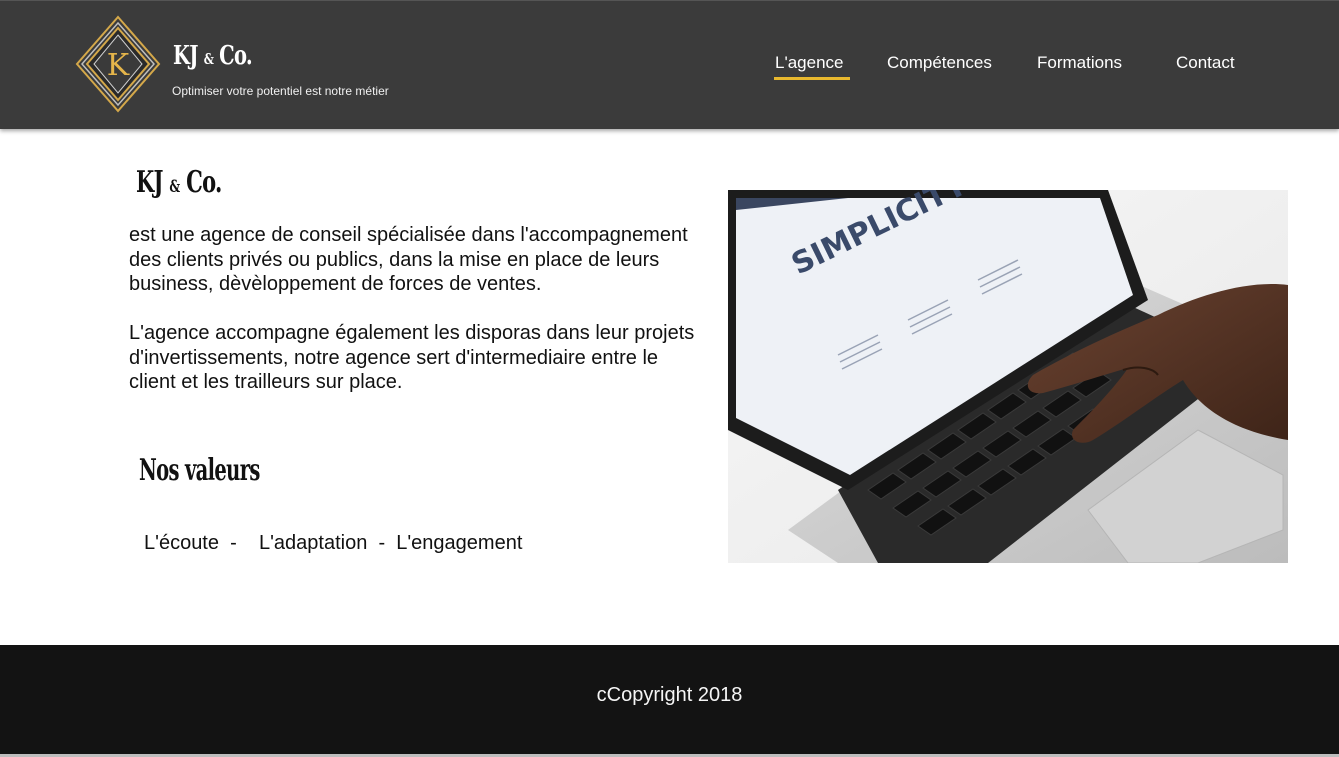  What do you see at coordinates (939, 63) in the screenshot?
I see `nav-link-competences: Compétences` at bounding box center [939, 63].